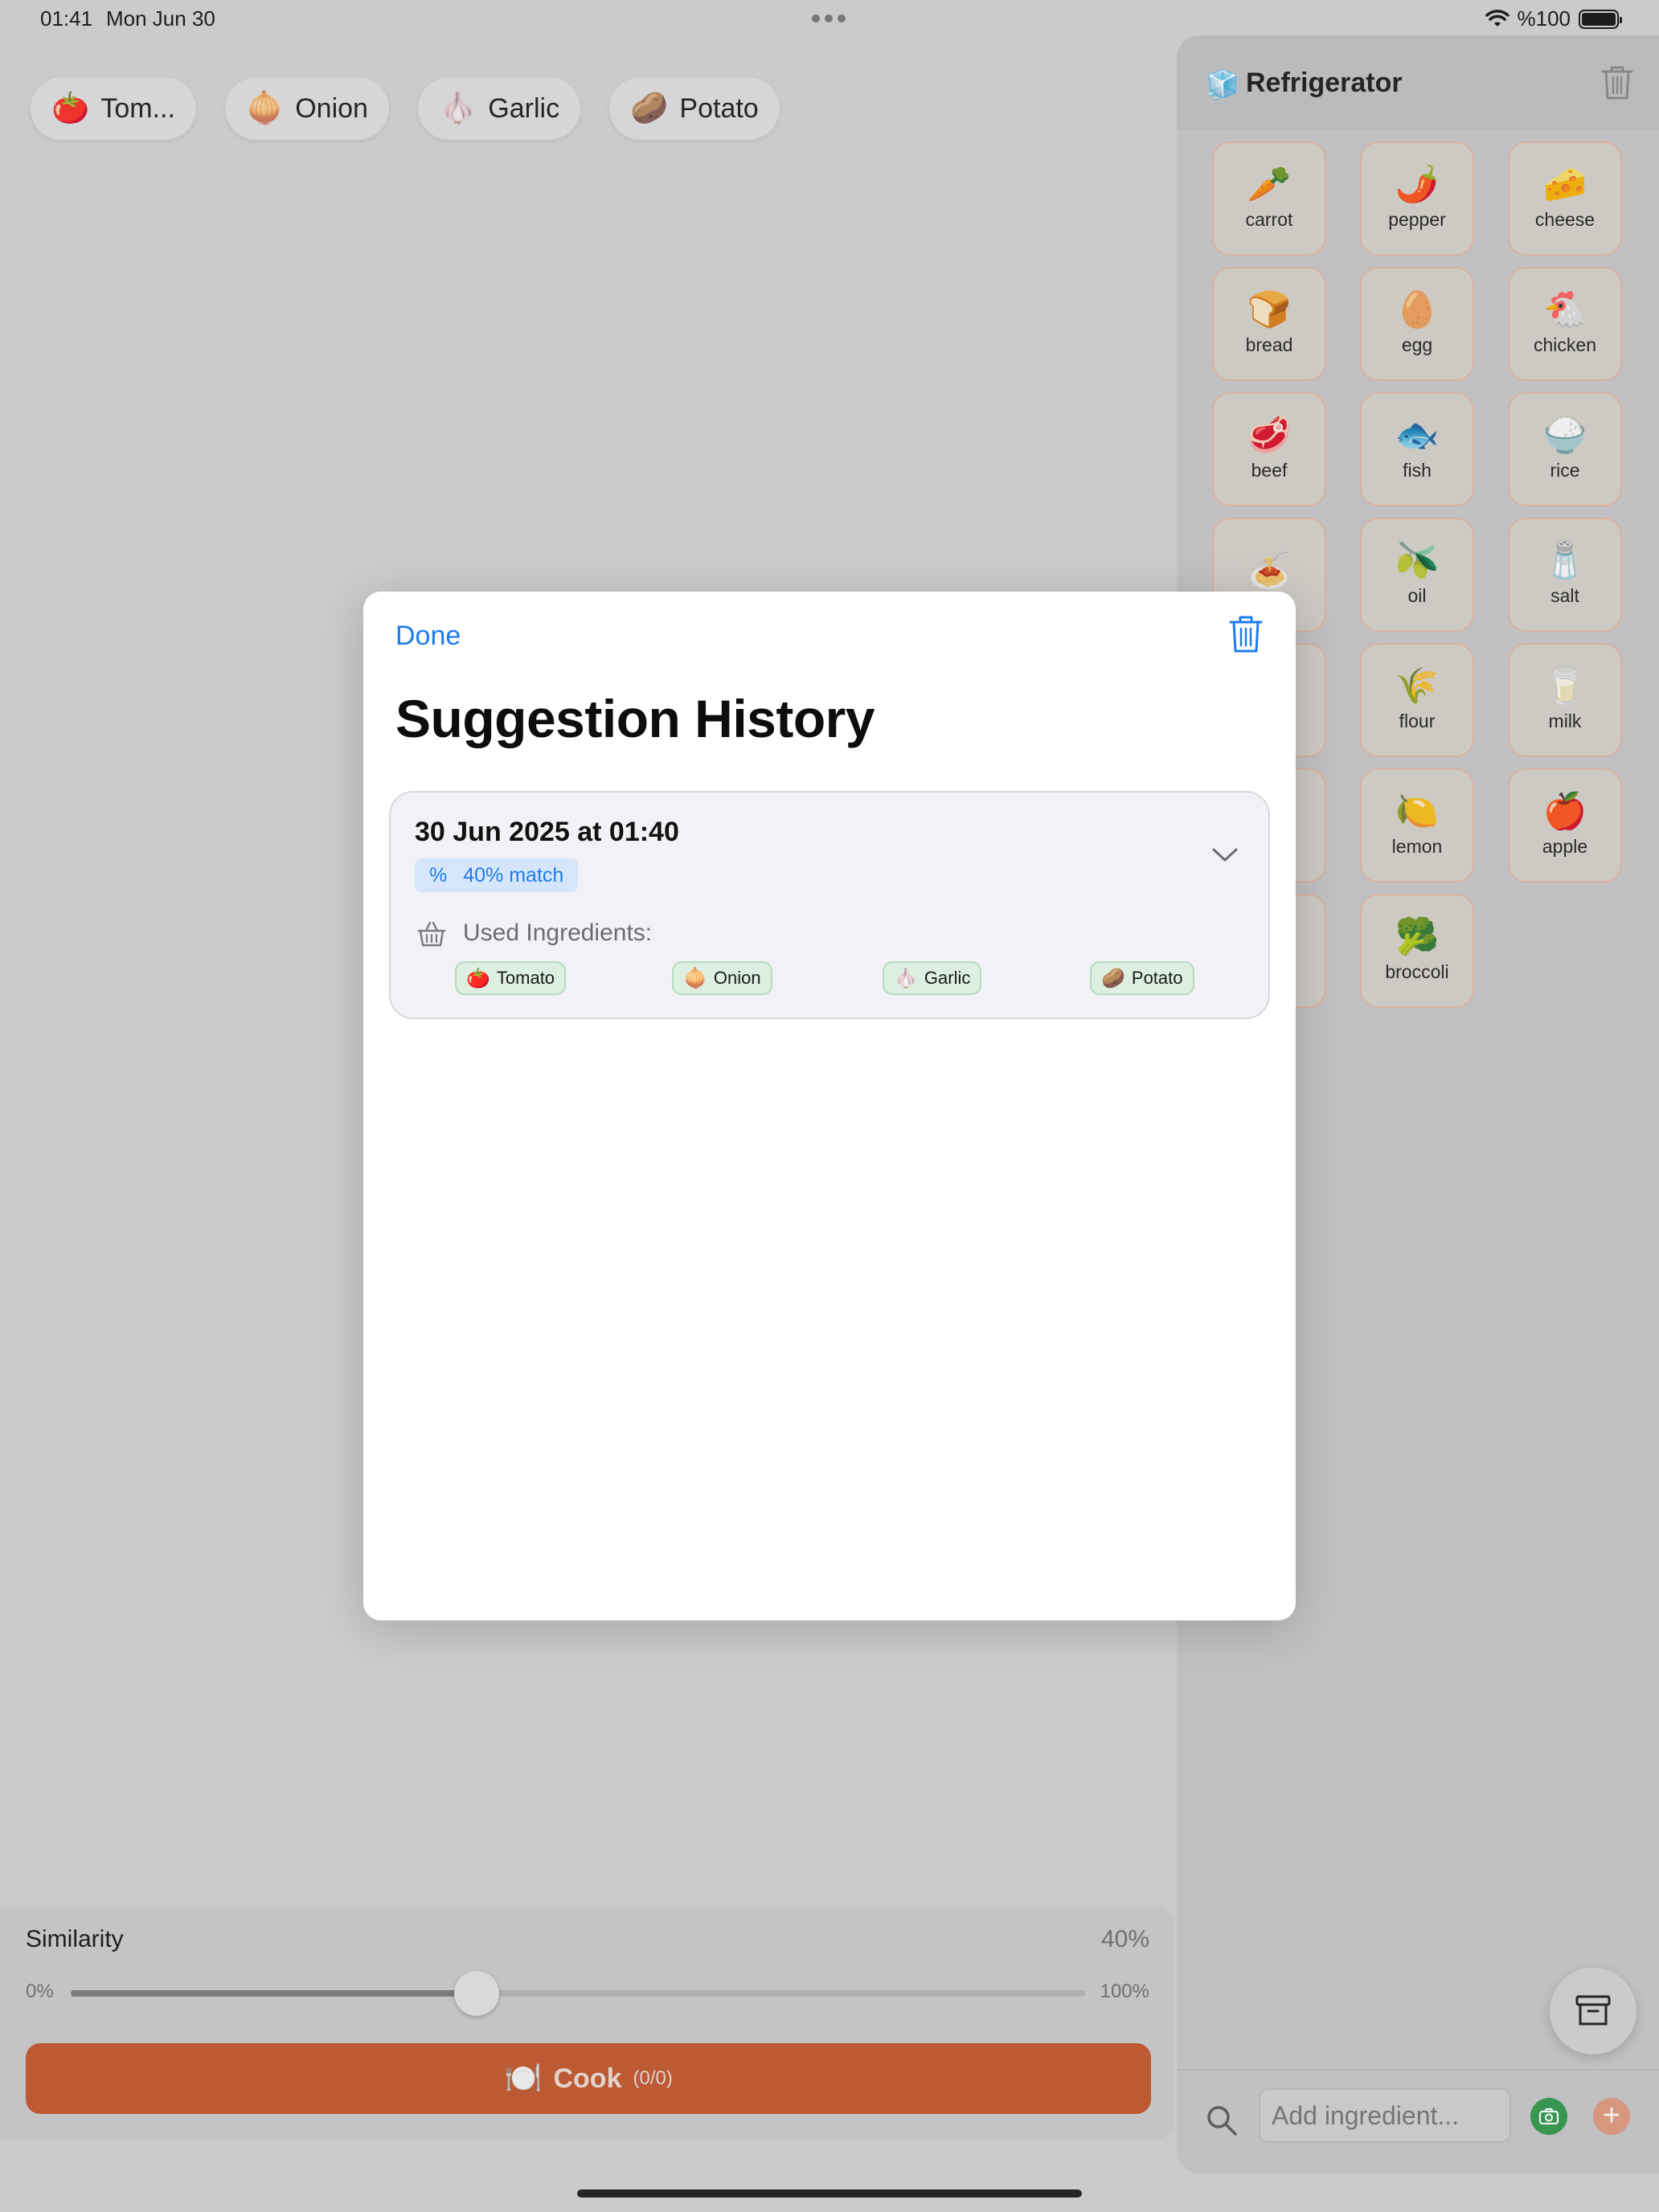  I want to click on percent-icon: %, so click(438, 875).